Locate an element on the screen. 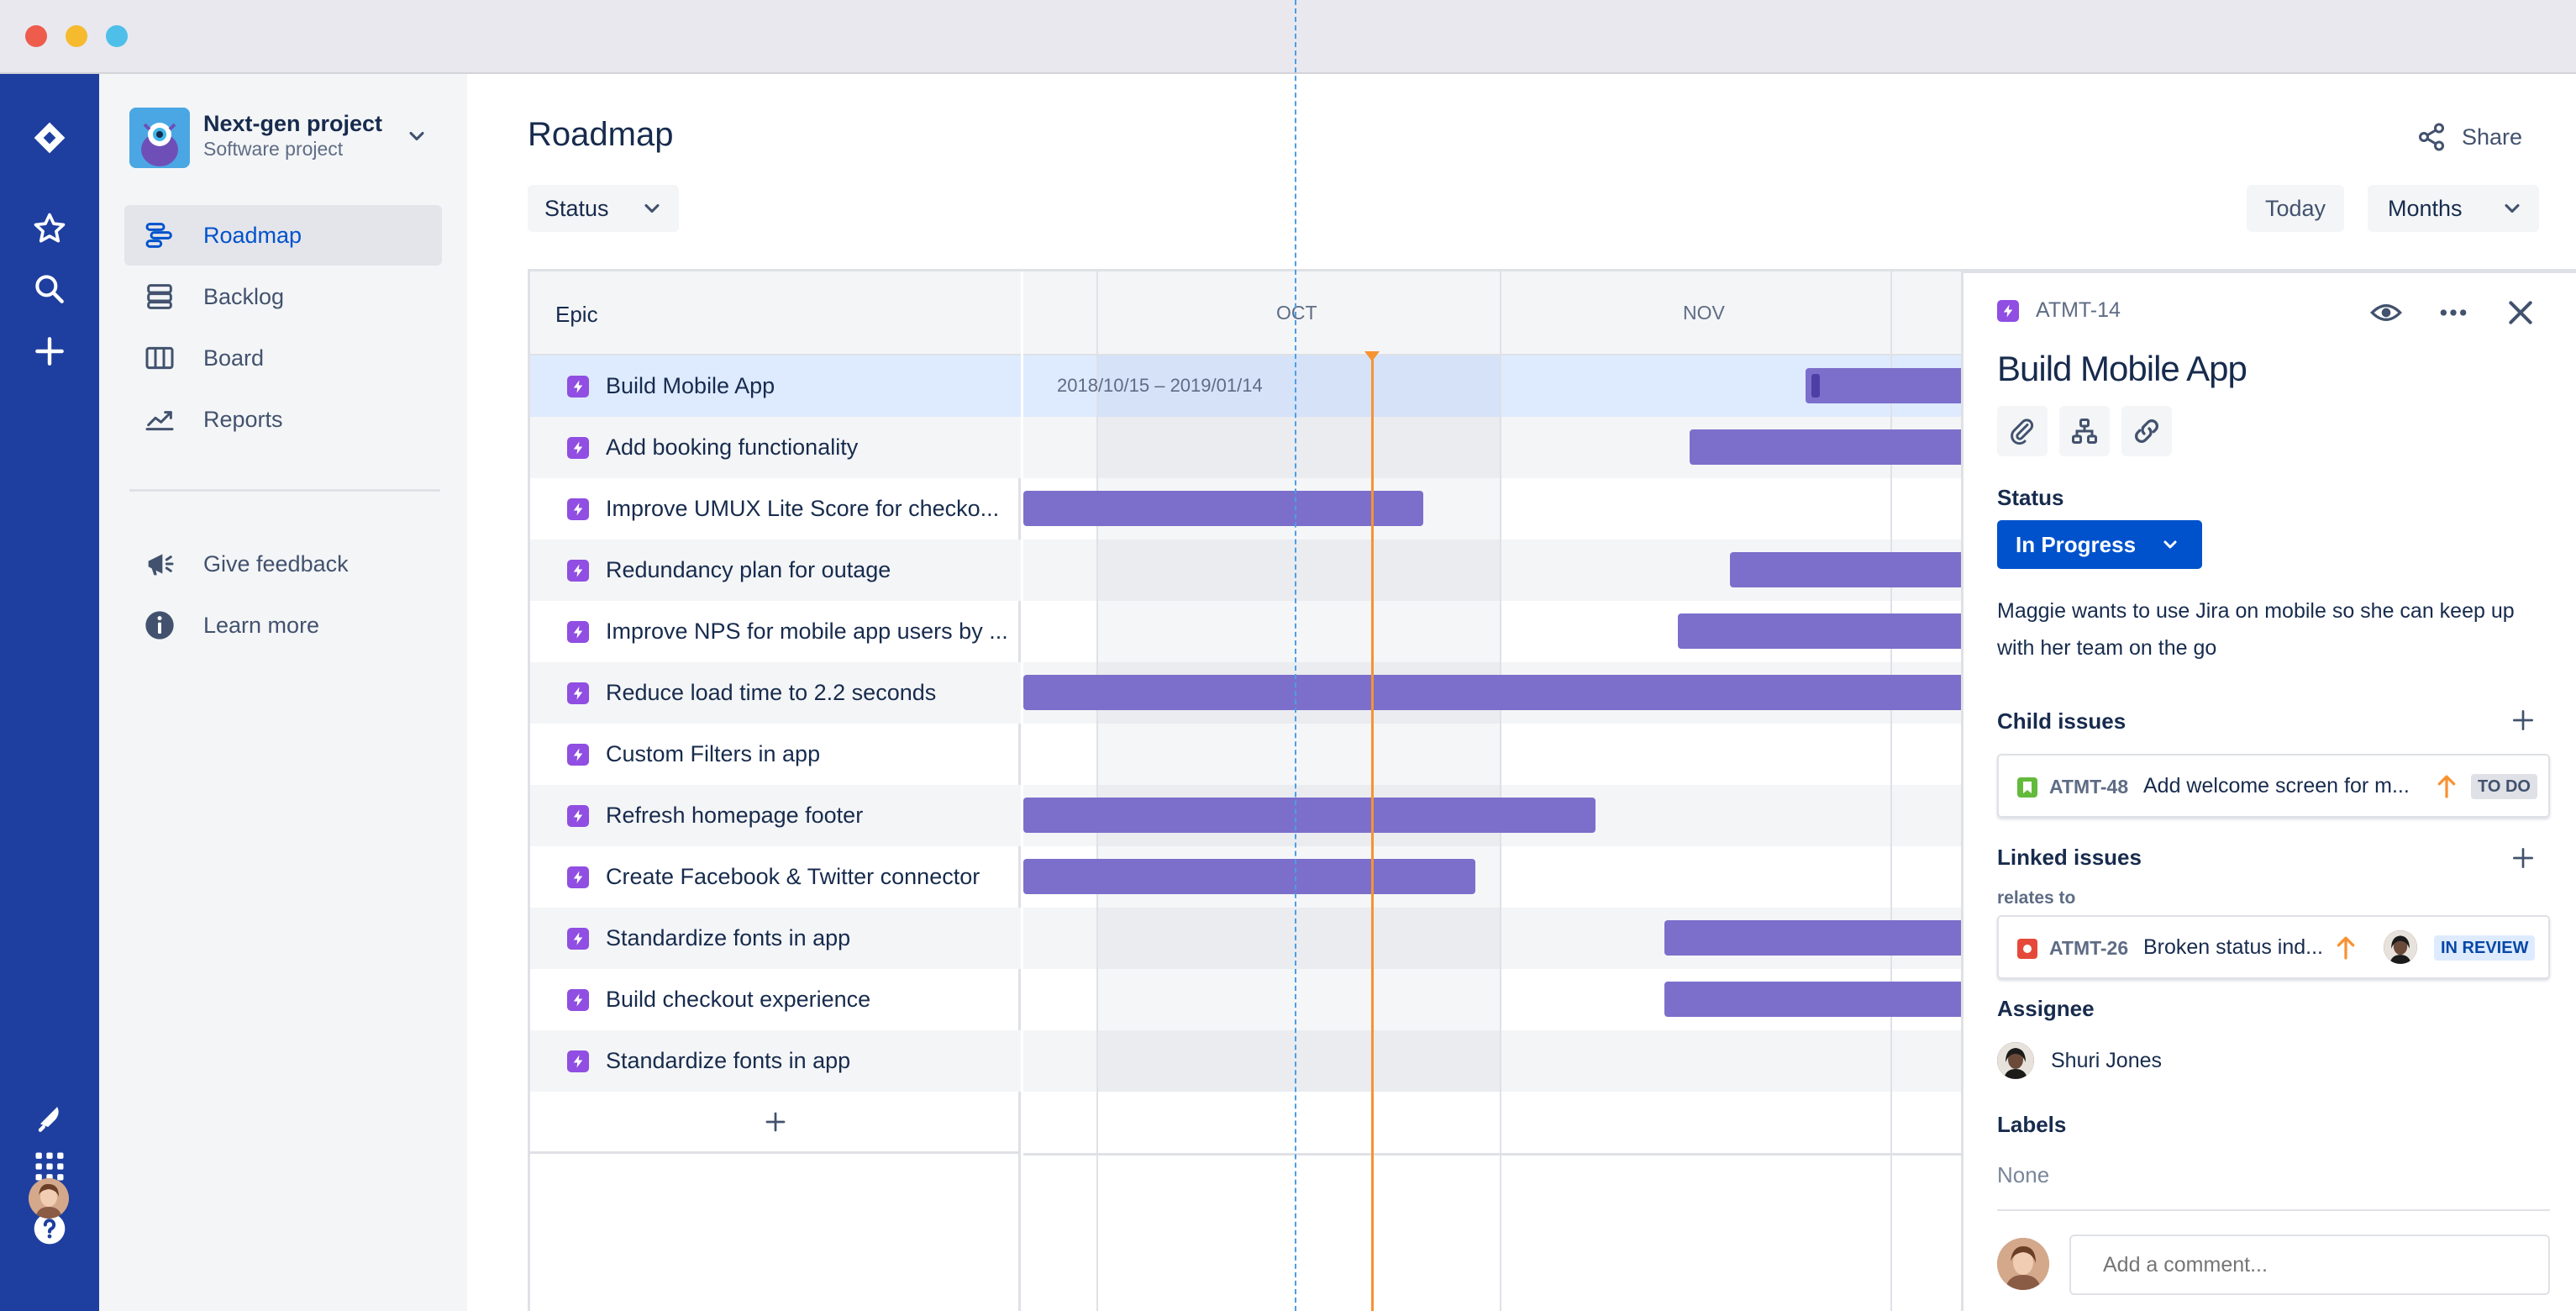 The width and height of the screenshot is (2576, 1311). epic-row: Redundancy plan for outage is located at coordinates (775, 570).